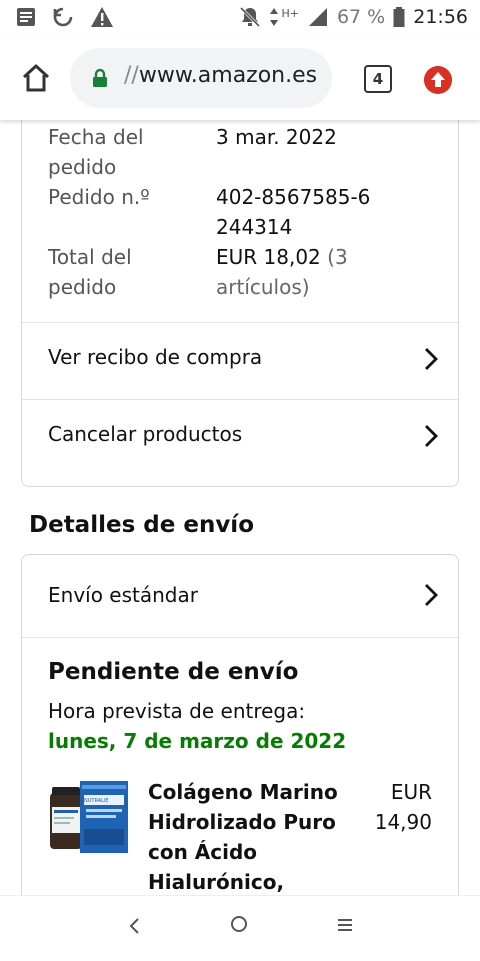  Describe the element at coordinates (345, 925) in the screenshot. I see `recents-menu-icon` at that location.